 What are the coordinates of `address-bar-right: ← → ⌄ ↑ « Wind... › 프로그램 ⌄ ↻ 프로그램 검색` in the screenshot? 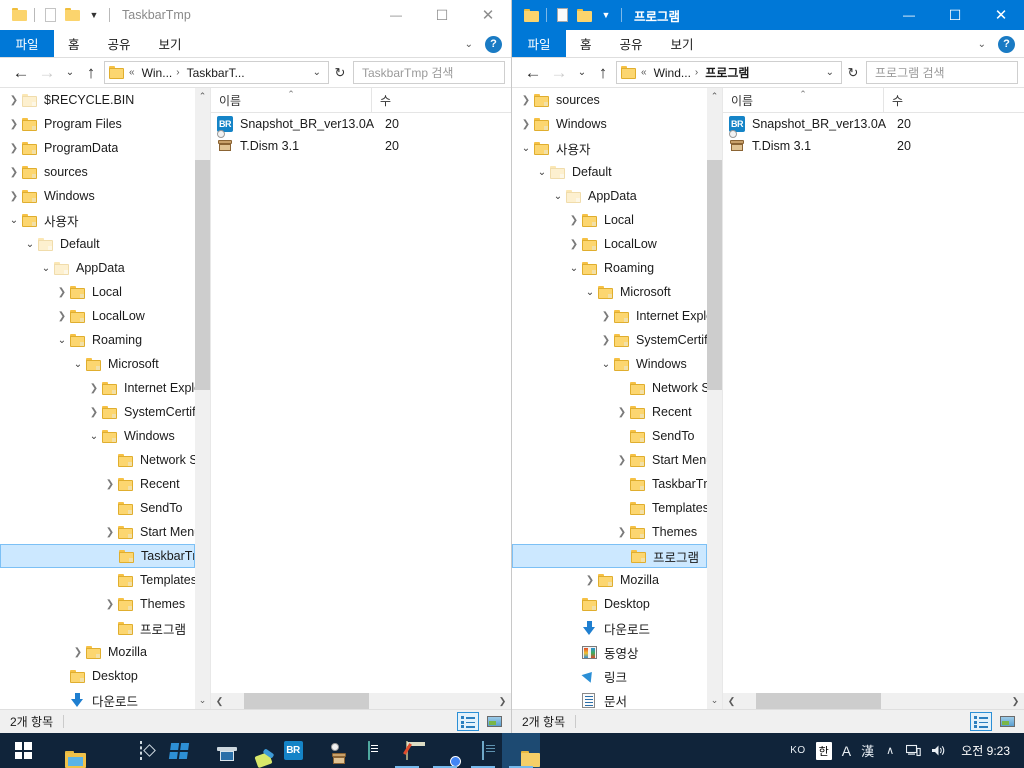 It's located at (768, 72).